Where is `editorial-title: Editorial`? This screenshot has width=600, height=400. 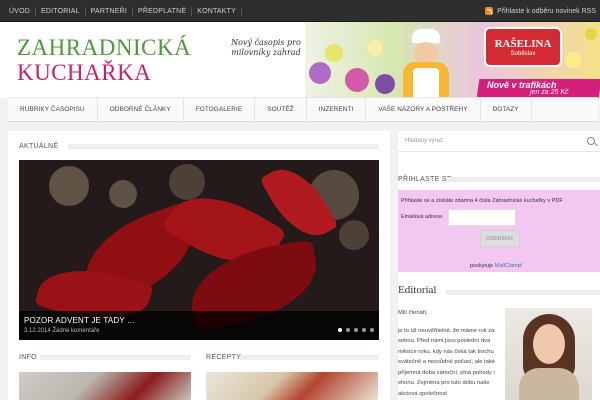 editorial-title: Editorial is located at coordinates (417, 290).